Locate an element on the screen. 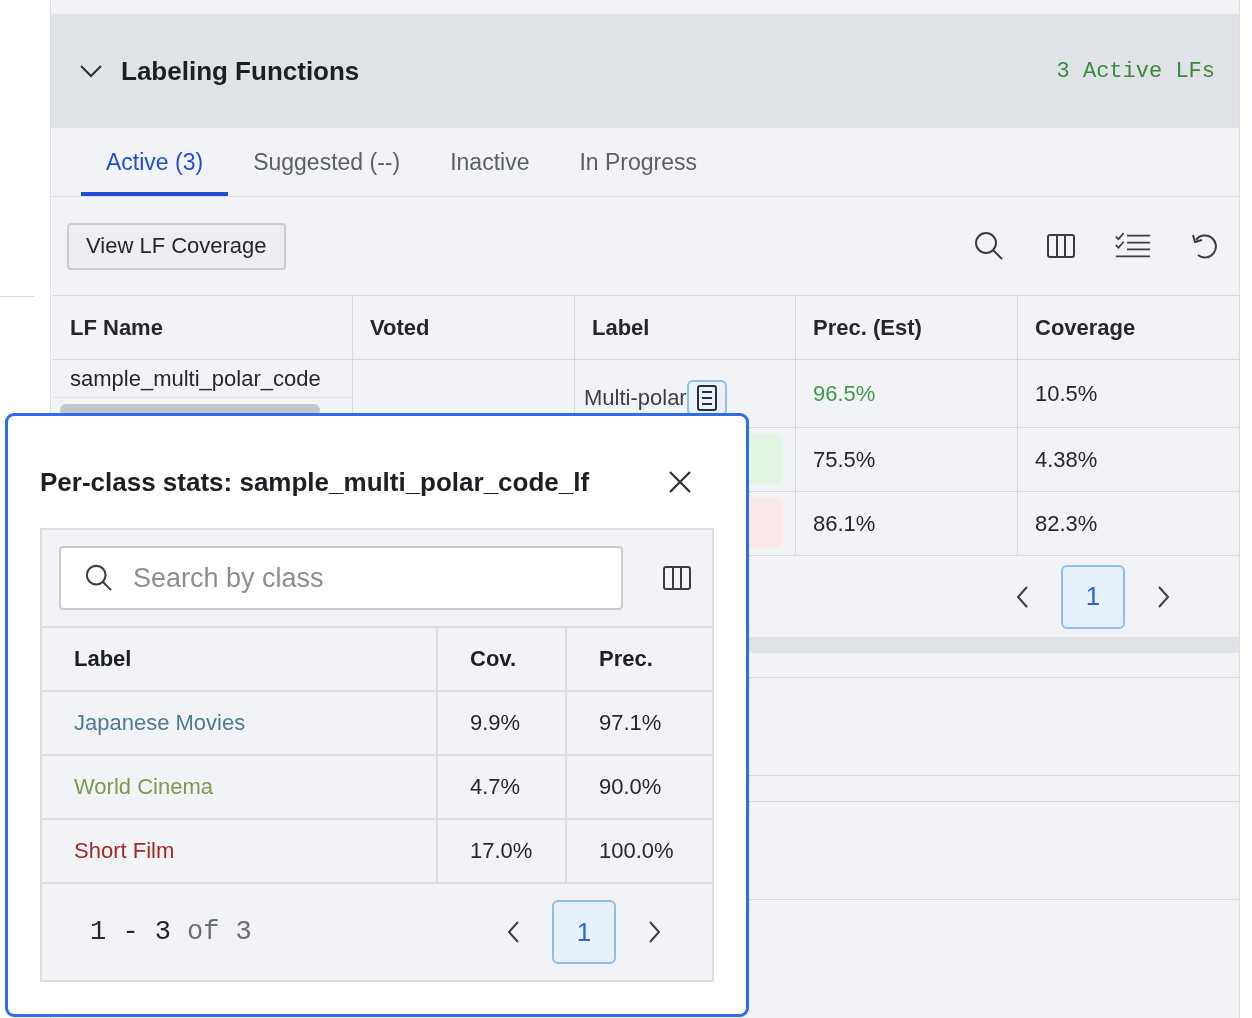  precision-value: 90.0% is located at coordinates (639, 788).